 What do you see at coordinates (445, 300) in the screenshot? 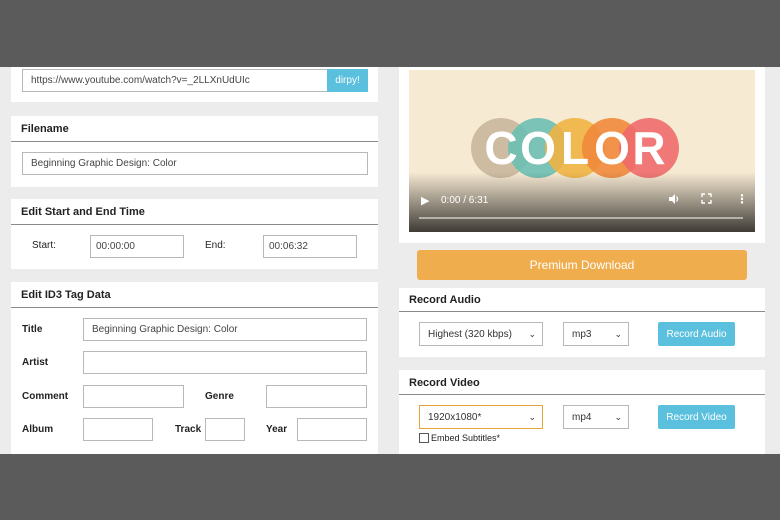
I see `record-audio-title: Record Audio` at bounding box center [445, 300].